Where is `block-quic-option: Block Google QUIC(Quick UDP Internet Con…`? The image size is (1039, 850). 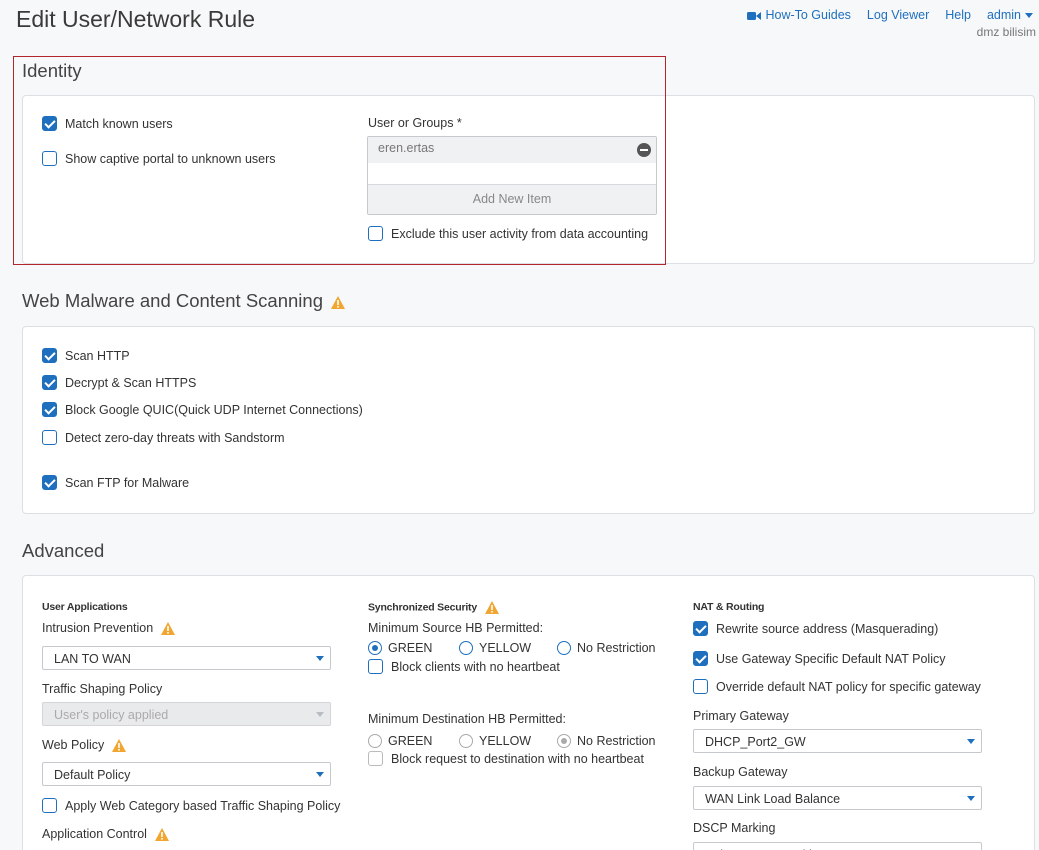 block-quic-option: Block Google QUIC(Quick UDP Internet Con… is located at coordinates (202, 409).